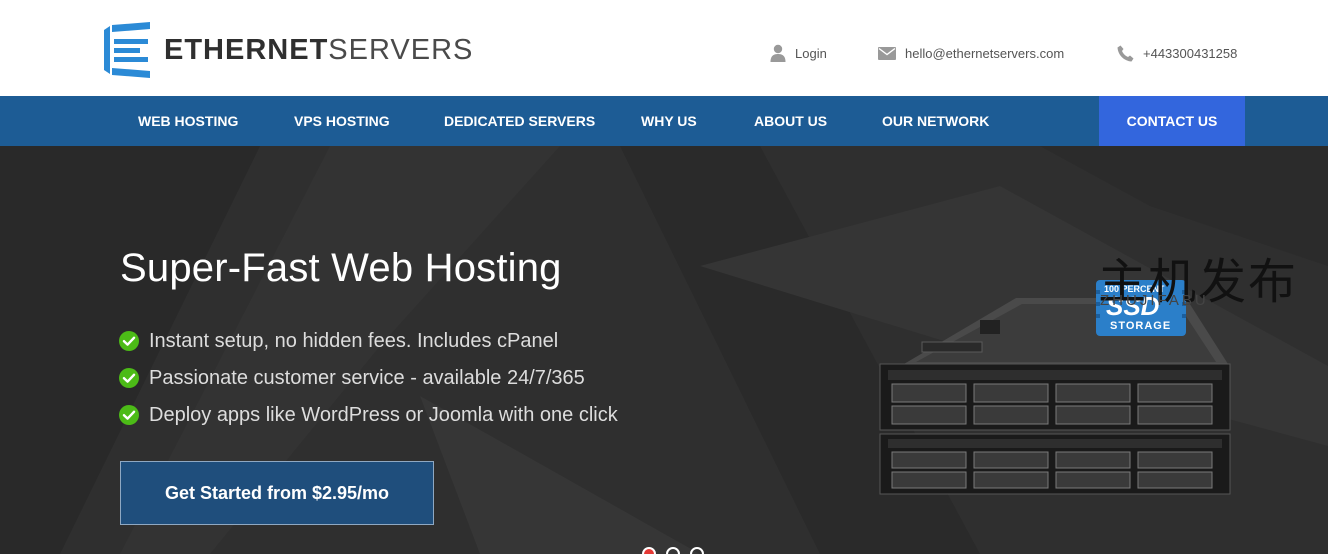  I want to click on site-logo: ETHERNETSERVERS, so click(288, 50).